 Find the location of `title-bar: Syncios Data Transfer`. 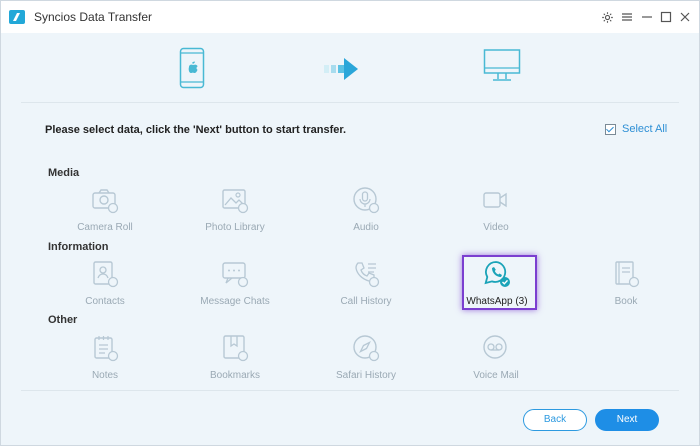

title-bar: Syncios Data Transfer is located at coordinates (350, 17).